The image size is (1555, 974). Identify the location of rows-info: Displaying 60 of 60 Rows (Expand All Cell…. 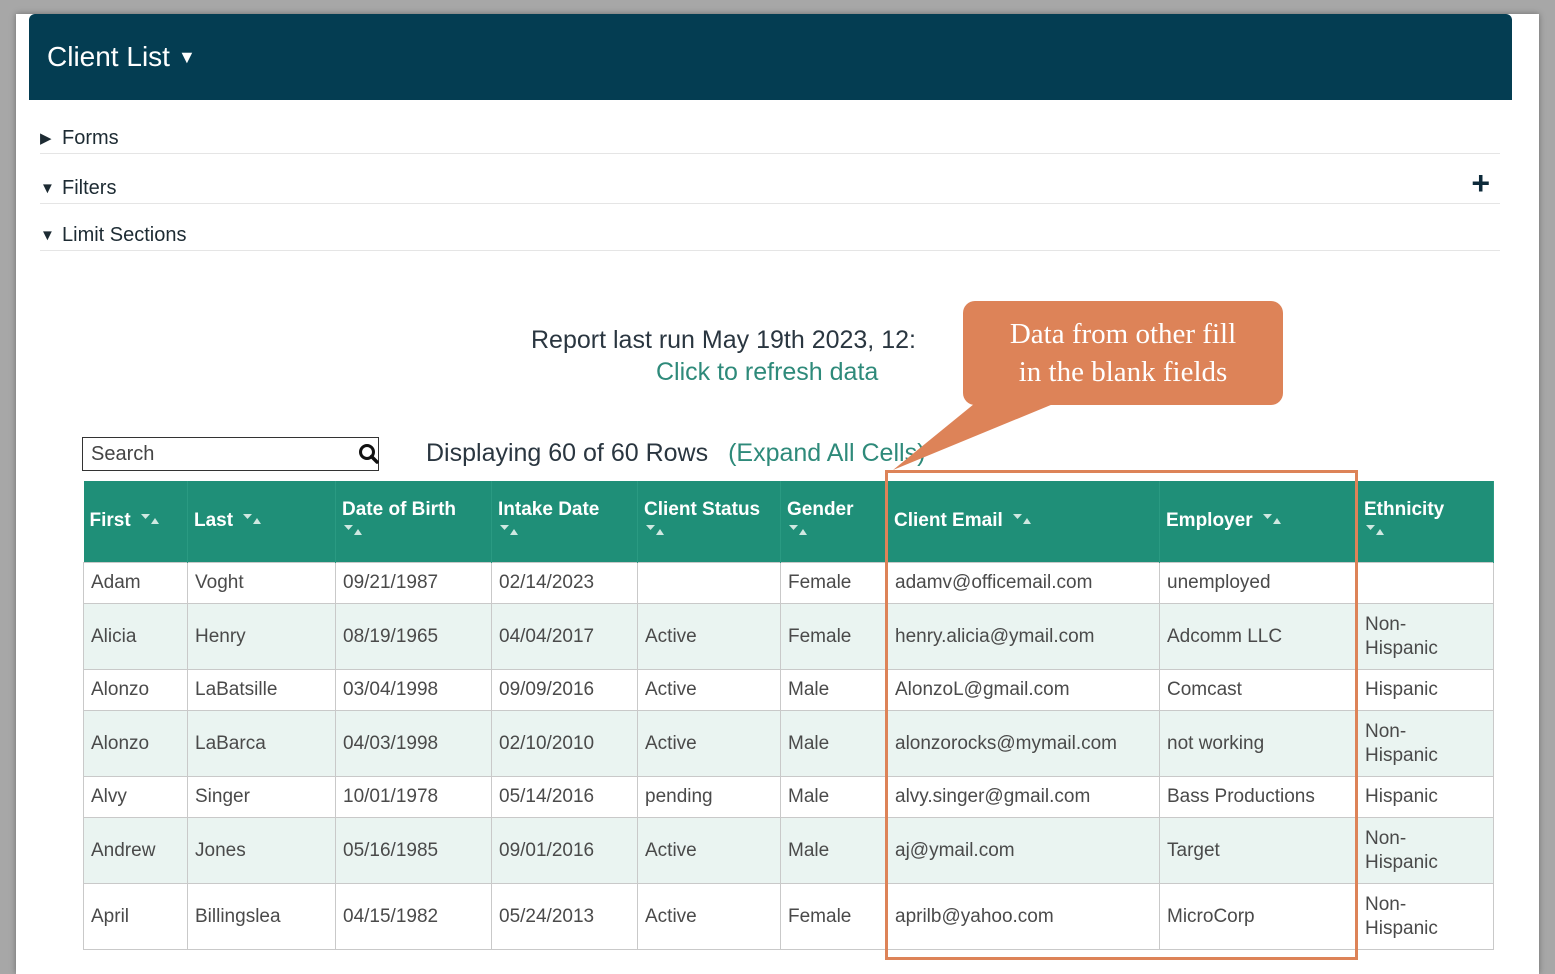
(675, 453).